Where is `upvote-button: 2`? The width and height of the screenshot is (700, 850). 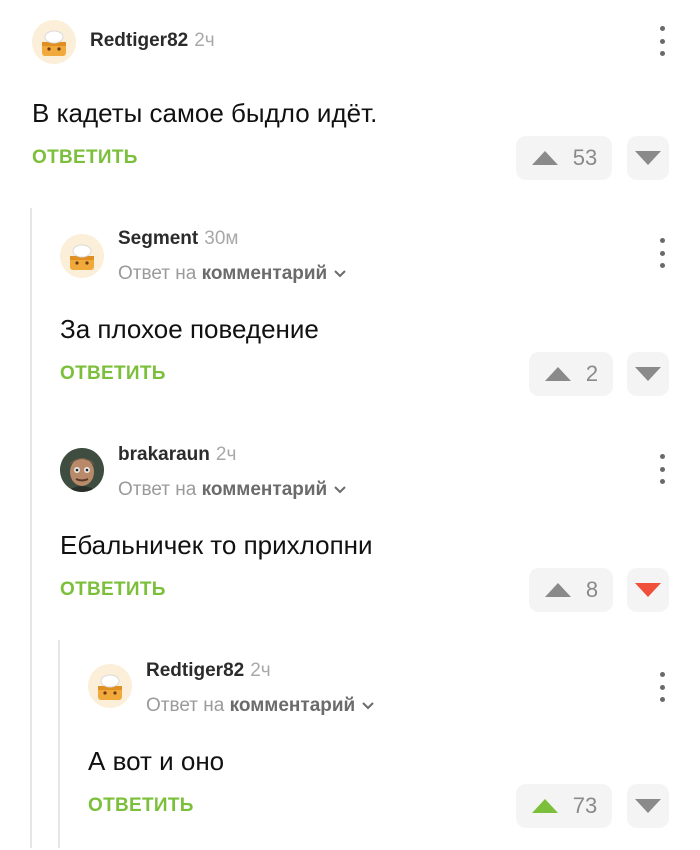 upvote-button: 2 is located at coordinates (571, 374).